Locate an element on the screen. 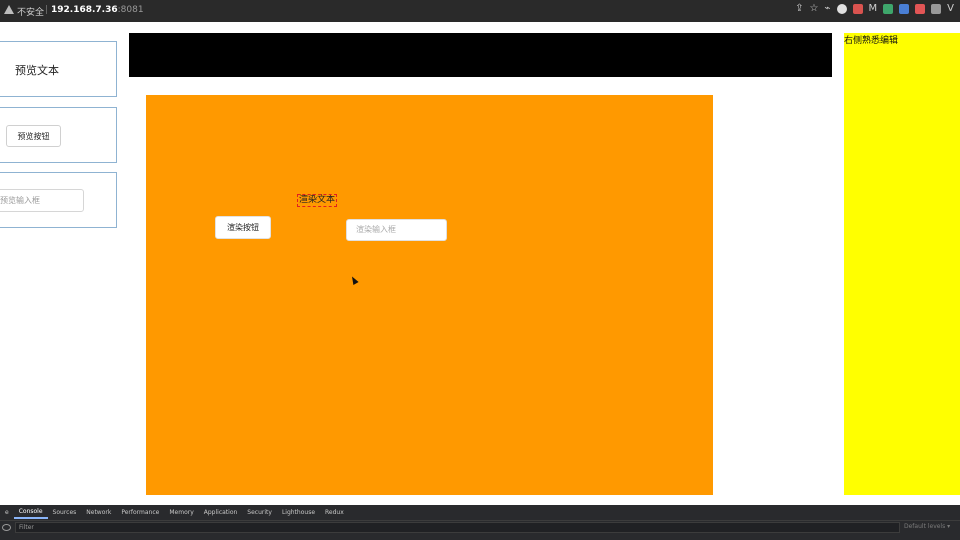  preview-text-card: 预览文本 is located at coordinates (58, 69).